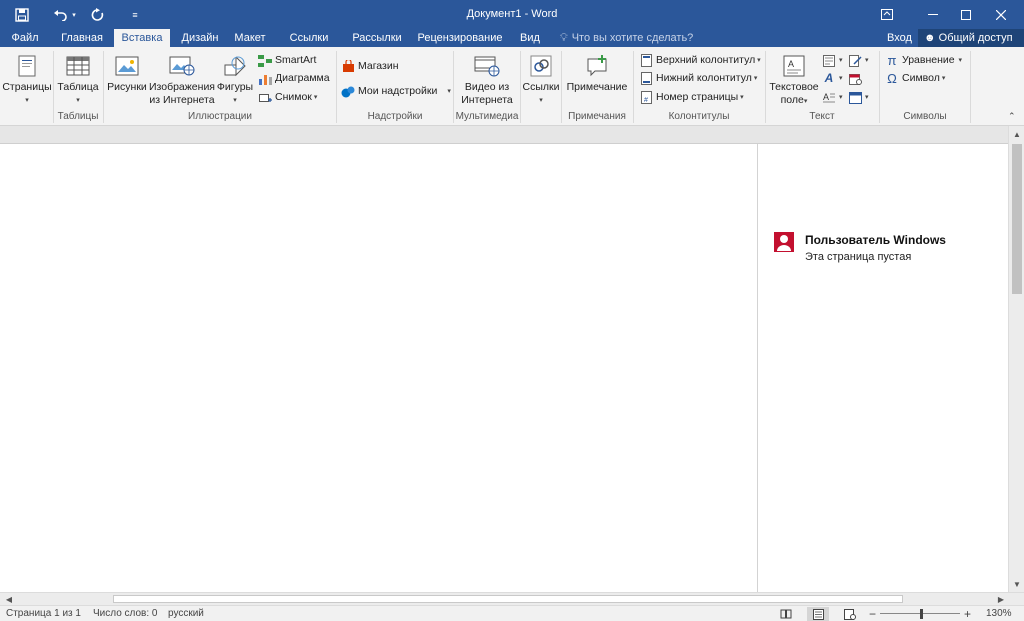 This screenshot has width=1024, height=621. What do you see at coordinates (508, 599) in the screenshot?
I see `horizontal-scroll-thumb` at bounding box center [508, 599].